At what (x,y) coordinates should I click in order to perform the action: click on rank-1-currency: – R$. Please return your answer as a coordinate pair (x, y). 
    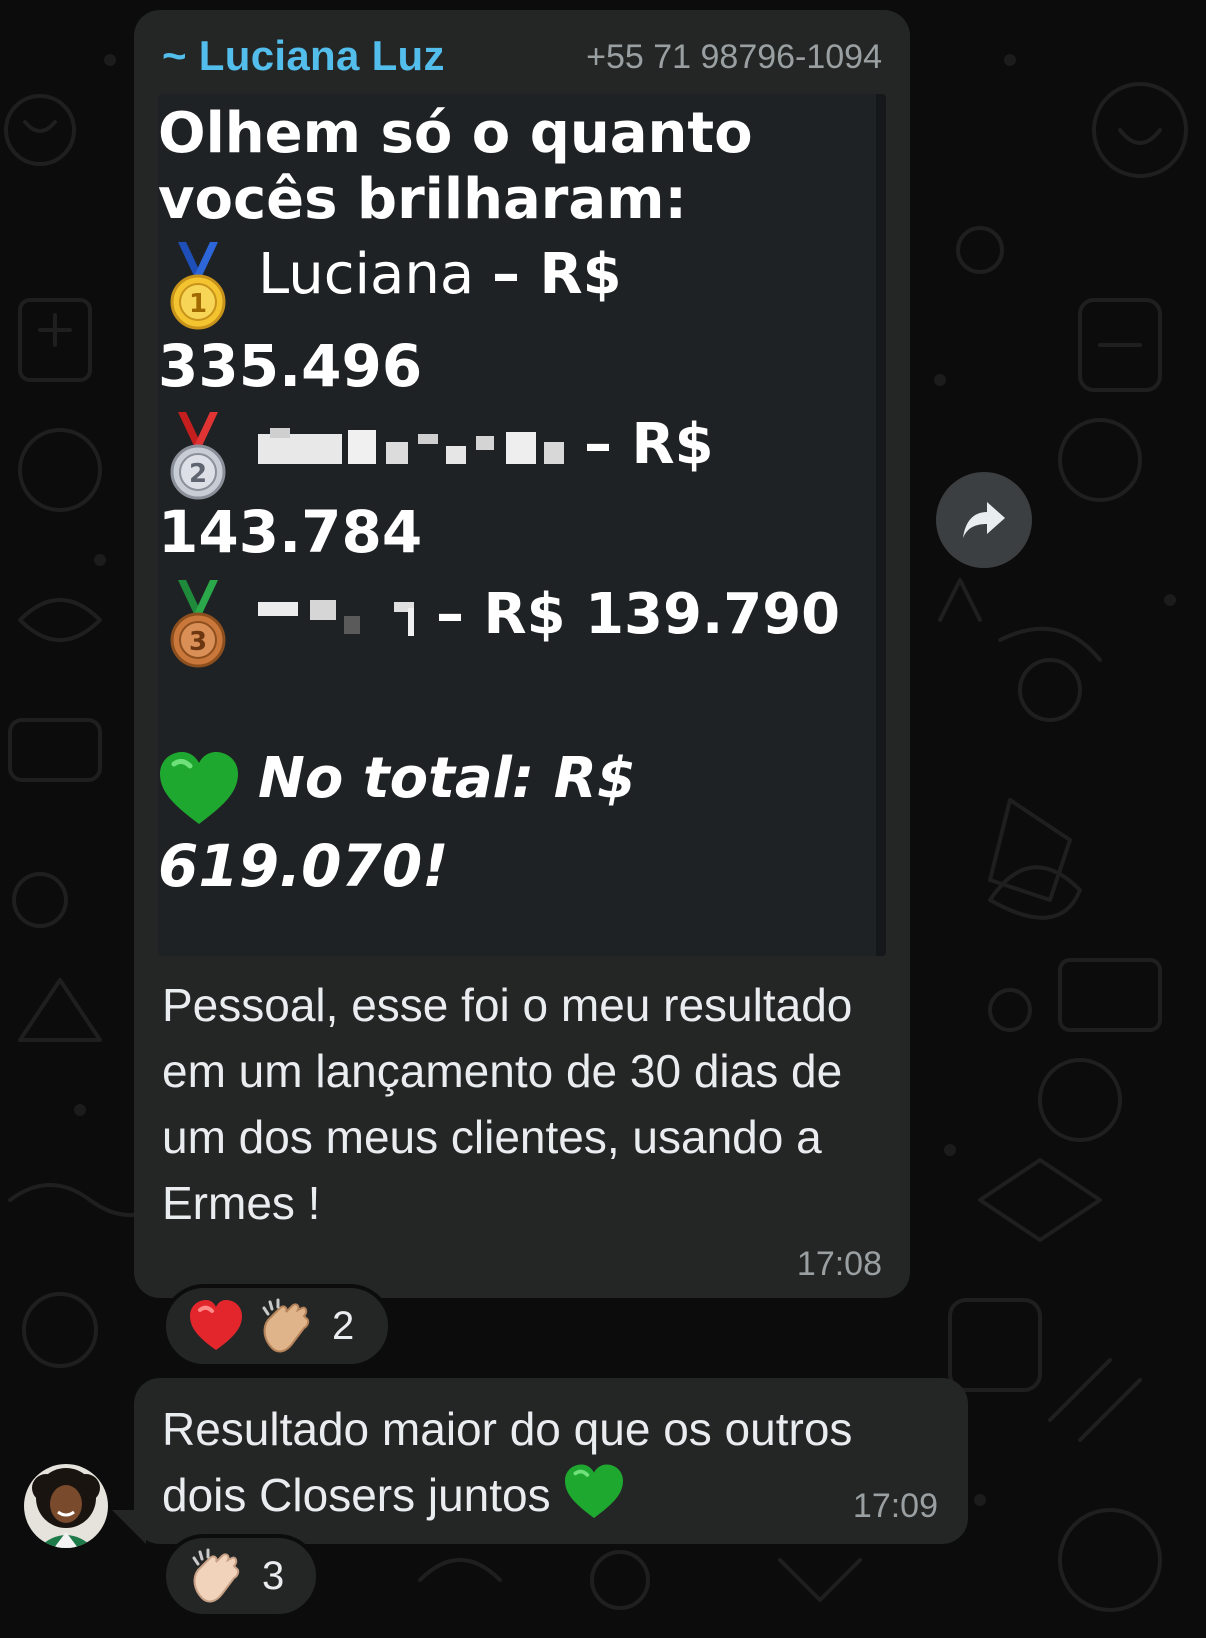
    Looking at the image, I should click on (557, 274).